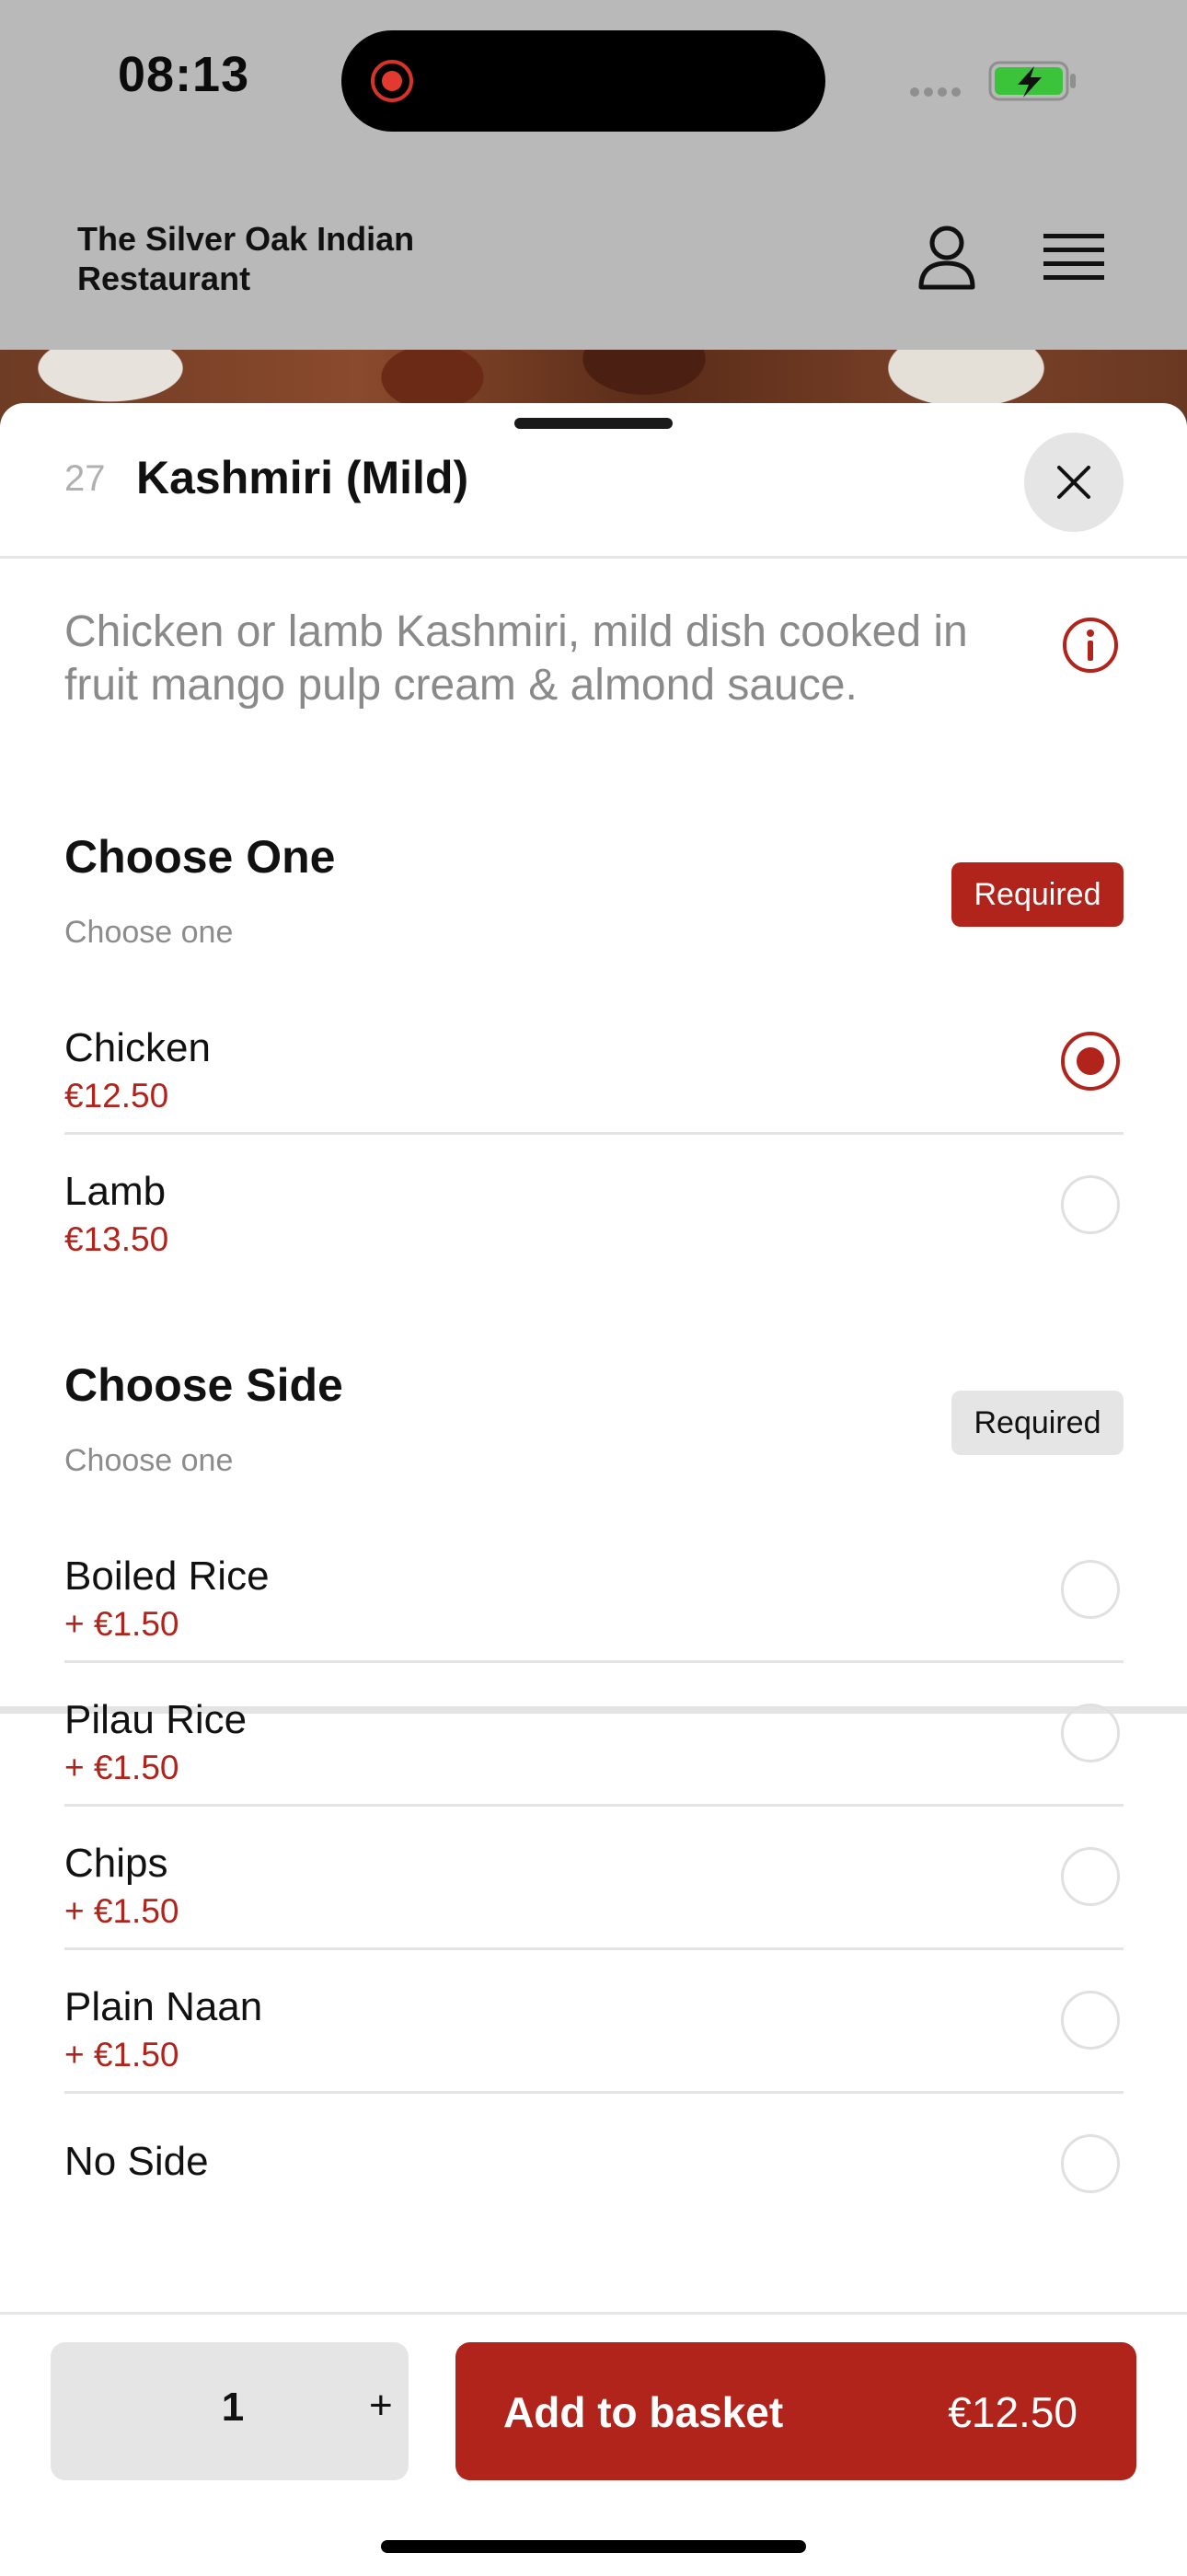 Image resolution: width=1187 pixels, height=2576 pixels. What do you see at coordinates (163, 2006) in the screenshot?
I see `option-name: Plain Naan` at bounding box center [163, 2006].